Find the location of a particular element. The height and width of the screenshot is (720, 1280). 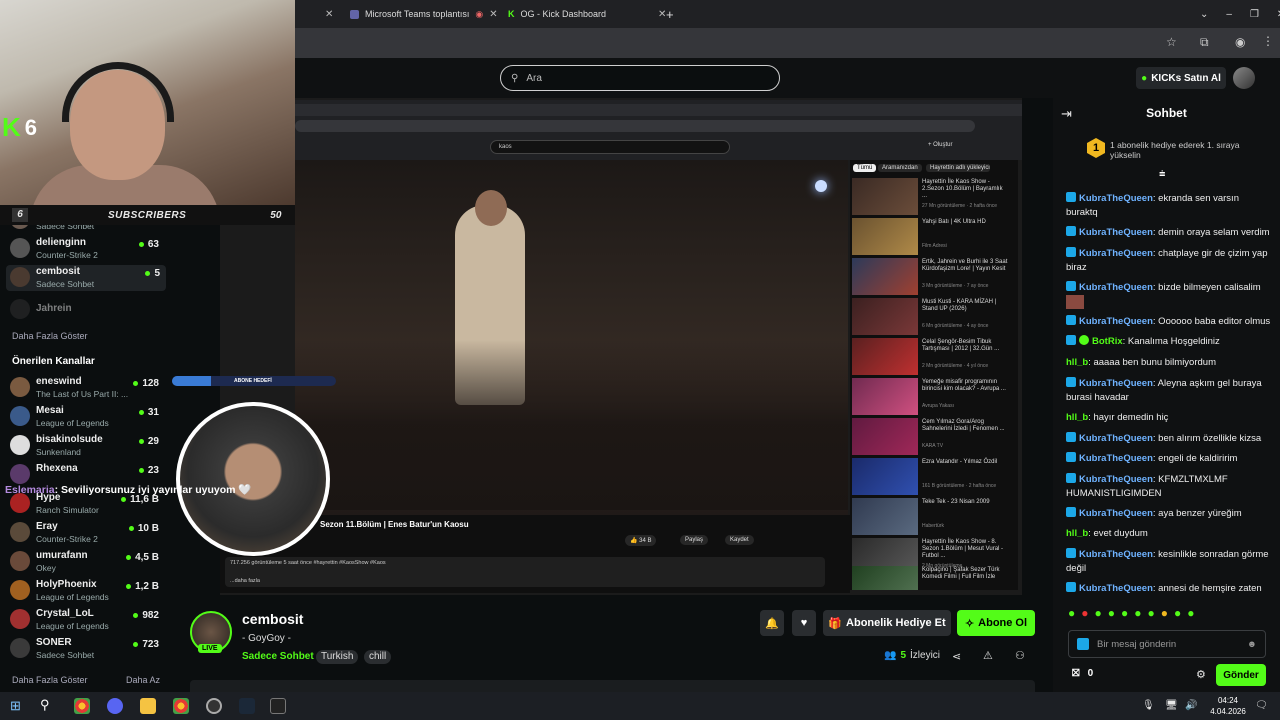

sidebar-channel: Crystal_LoL League of Legends 982 is located at coordinates (87, 620).